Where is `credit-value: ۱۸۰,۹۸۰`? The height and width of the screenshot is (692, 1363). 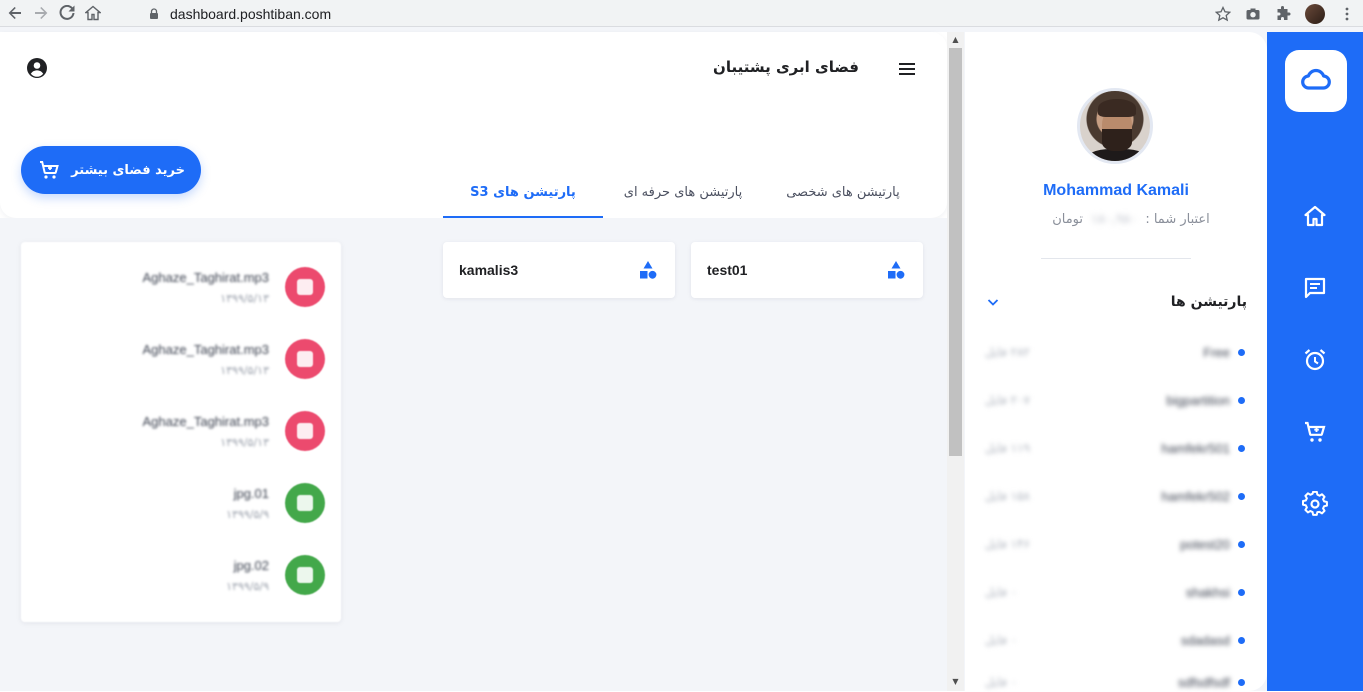
credit-value: ۱۸۰,۹۸۰ is located at coordinates (1114, 219).